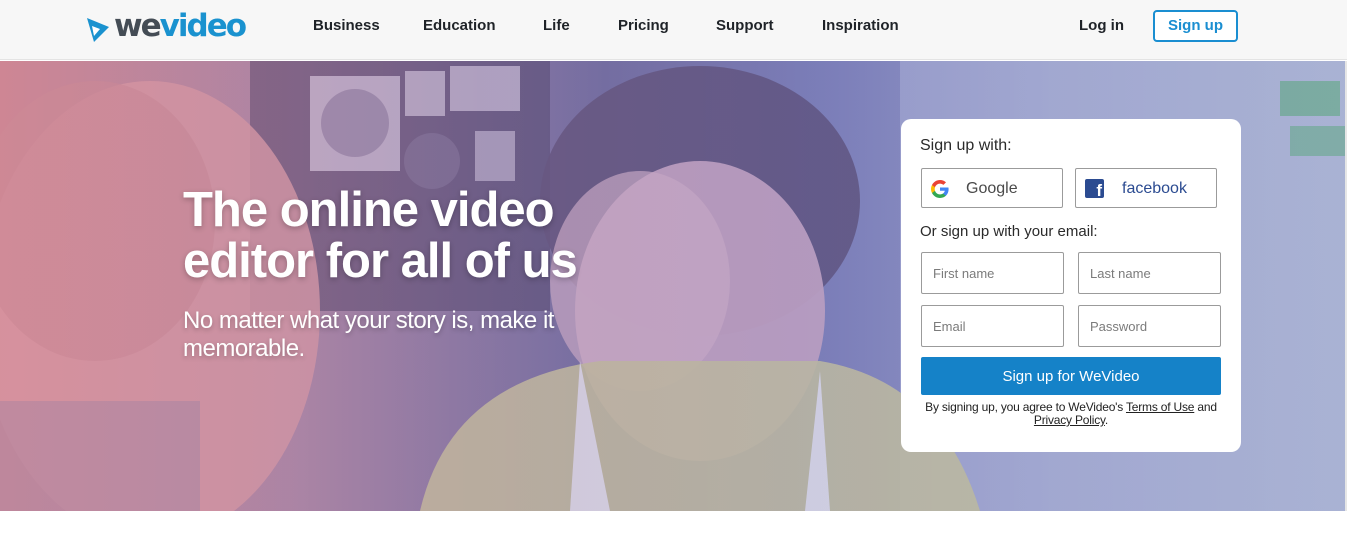  Describe the element at coordinates (1207, 407) in the screenshot. I see `terms-and: and` at that location.